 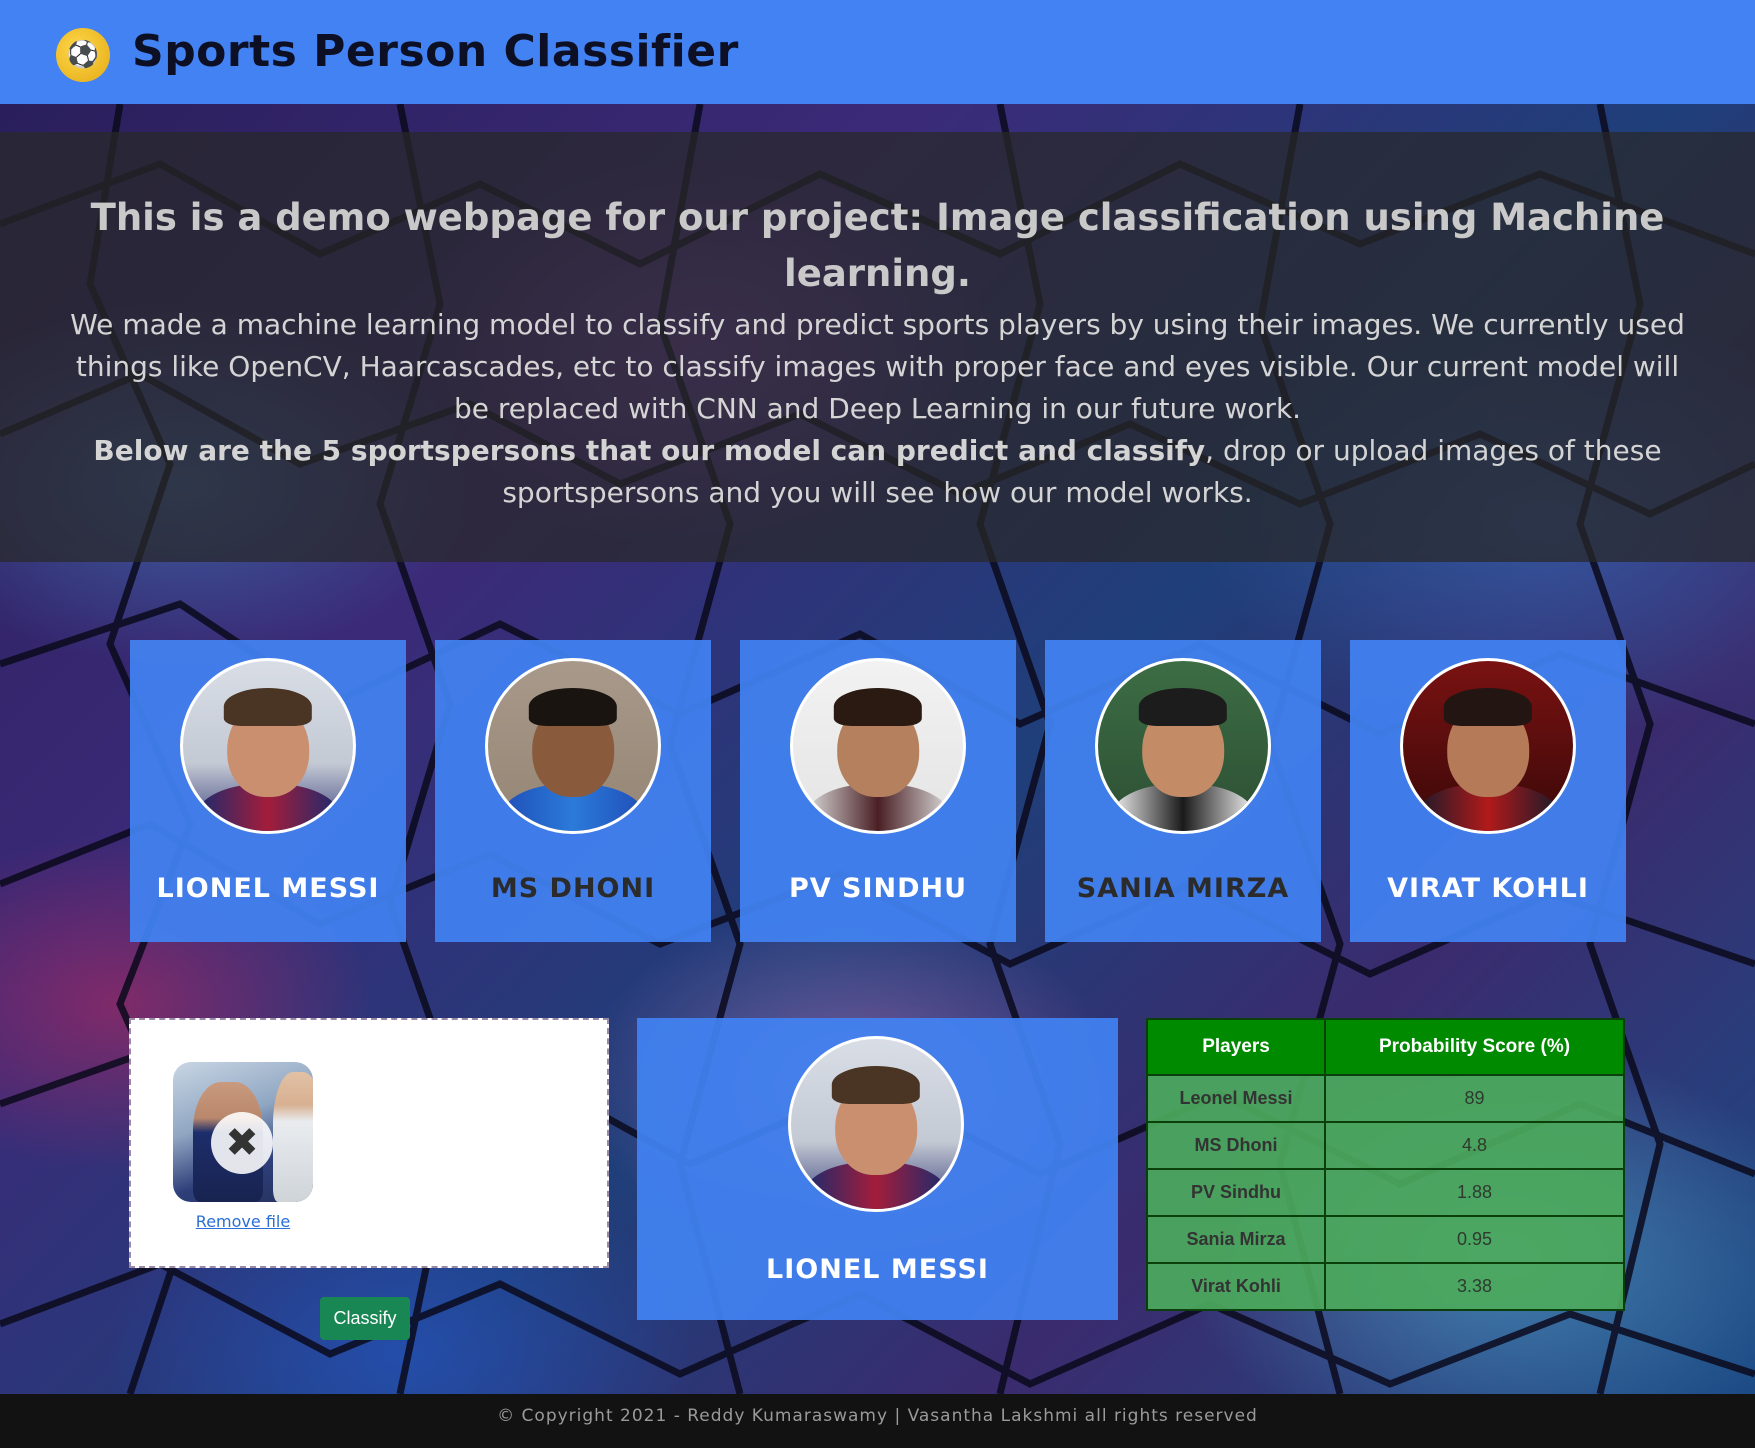 I want to click on result-player-name: LIONEL MESSI, so click(x=877, y=1269).